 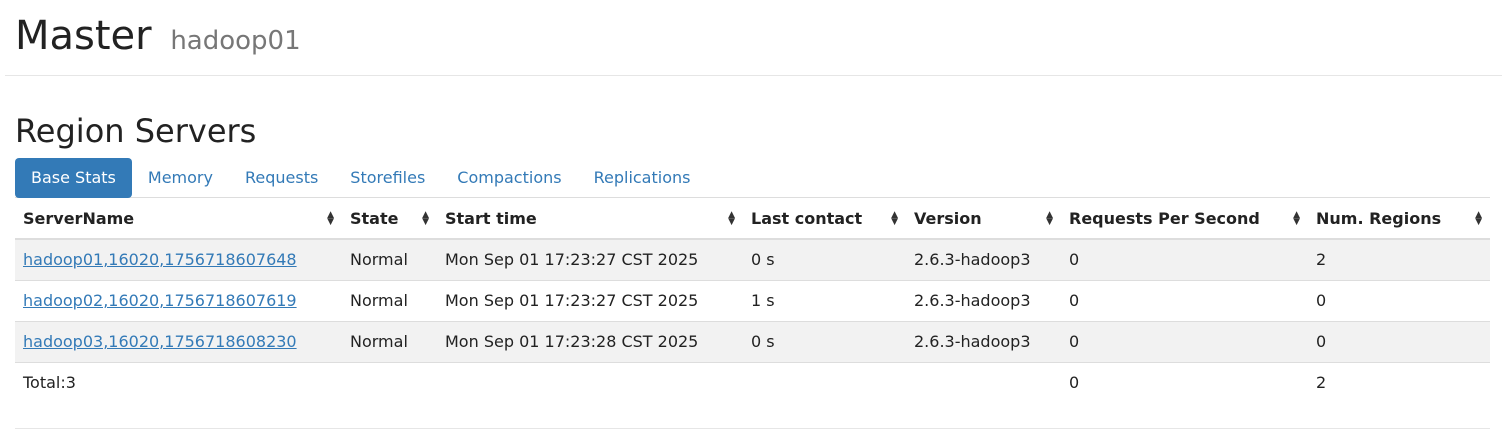 What do you see at coordinates (160, 259) in the screenshot?
I see `server-link: hadoop01,16020,1756718607648` at bounding box center [160, 259].